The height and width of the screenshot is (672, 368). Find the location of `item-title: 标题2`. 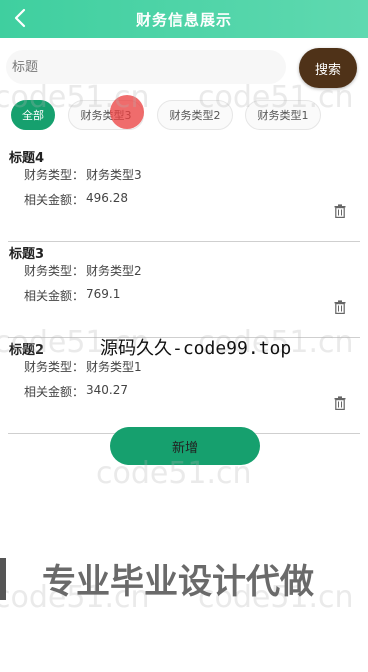

item-title: 标题2 is located at coordinates (27, 350).